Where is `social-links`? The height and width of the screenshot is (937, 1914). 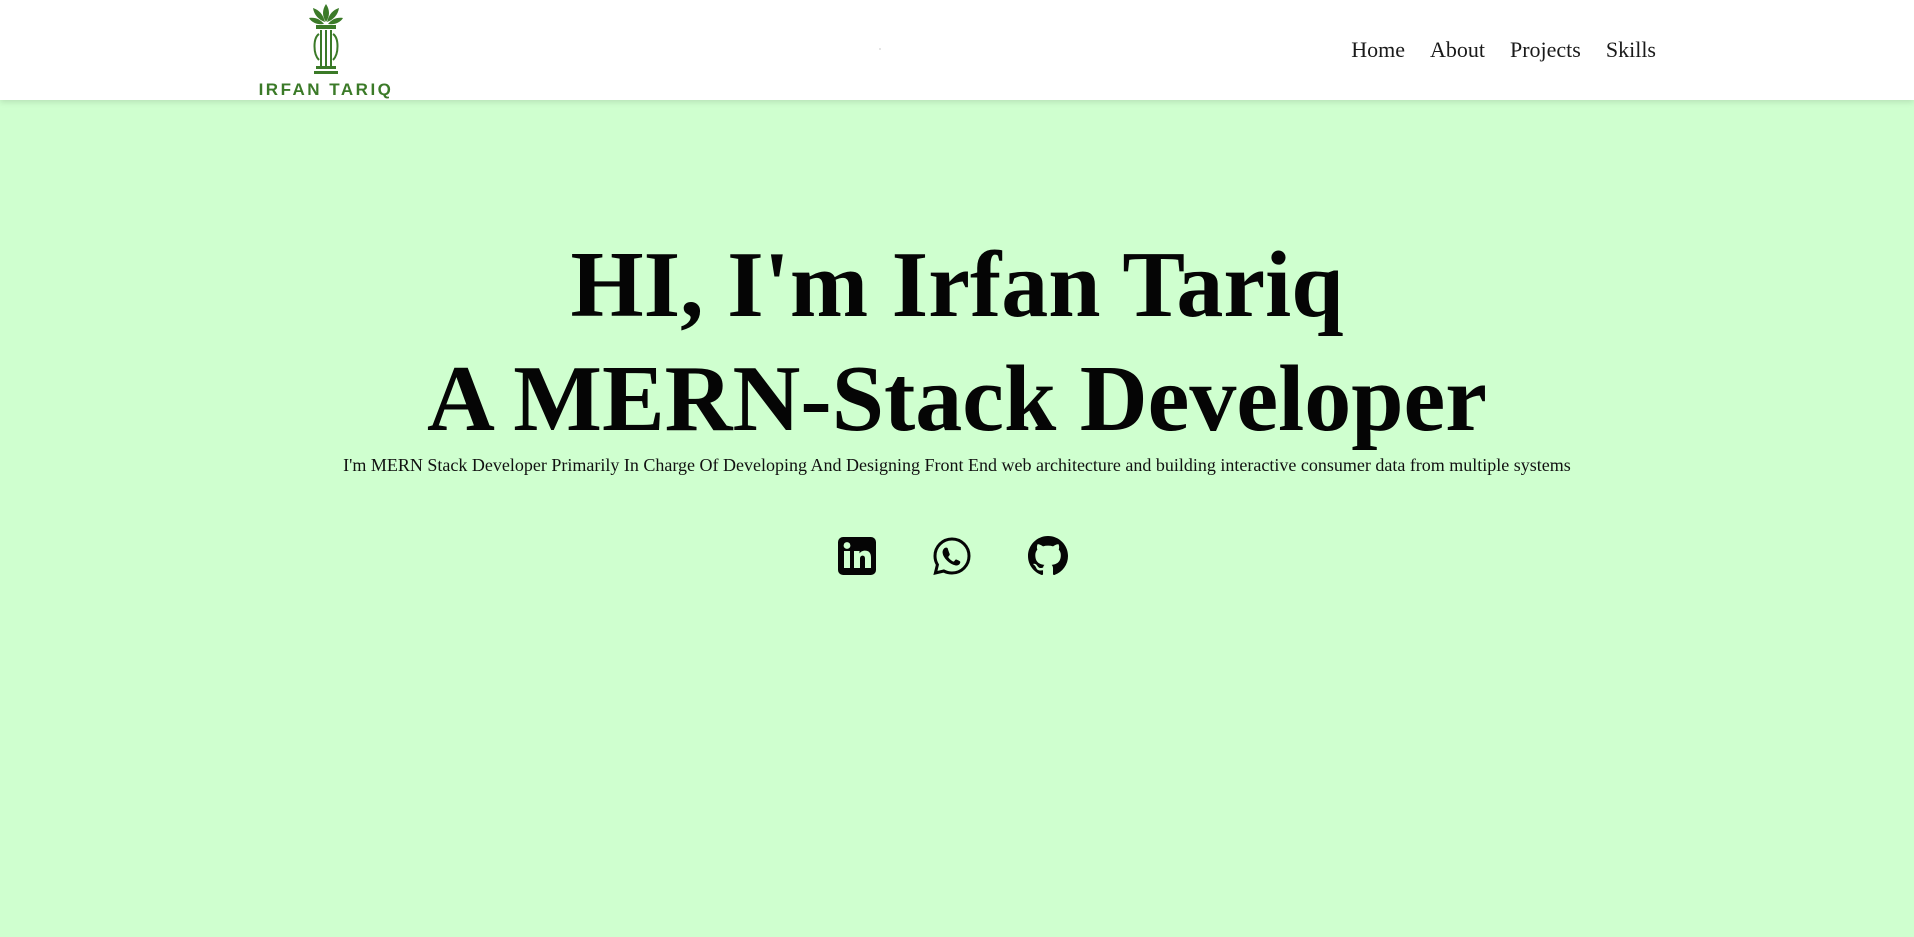
social-links is located at coordinates (957, 558).